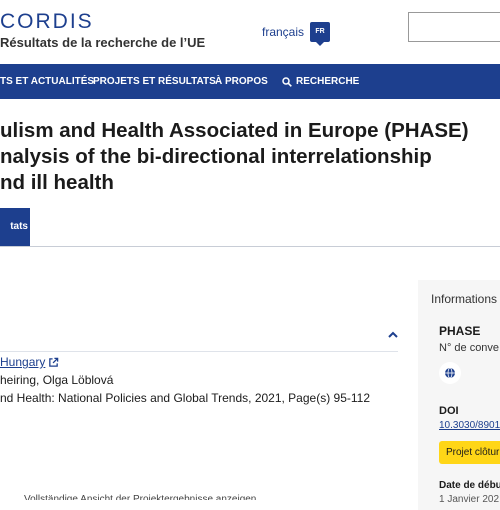 The width and height of the screenshot is (500, 510). Describe the element at coordinates (469, 452) in the screenshot. I see `status-badge: Projet clôtur` at that location.